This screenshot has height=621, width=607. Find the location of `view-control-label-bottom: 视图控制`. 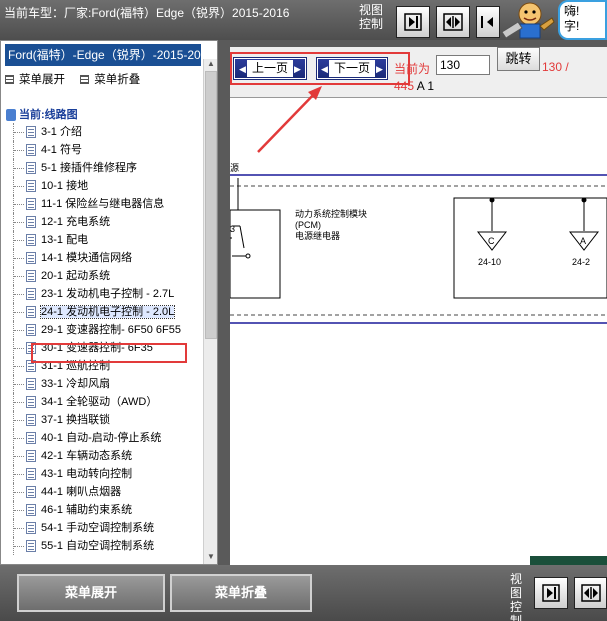

view-control-label-bottom: 视图控制 is located at coordinates (515, 596).